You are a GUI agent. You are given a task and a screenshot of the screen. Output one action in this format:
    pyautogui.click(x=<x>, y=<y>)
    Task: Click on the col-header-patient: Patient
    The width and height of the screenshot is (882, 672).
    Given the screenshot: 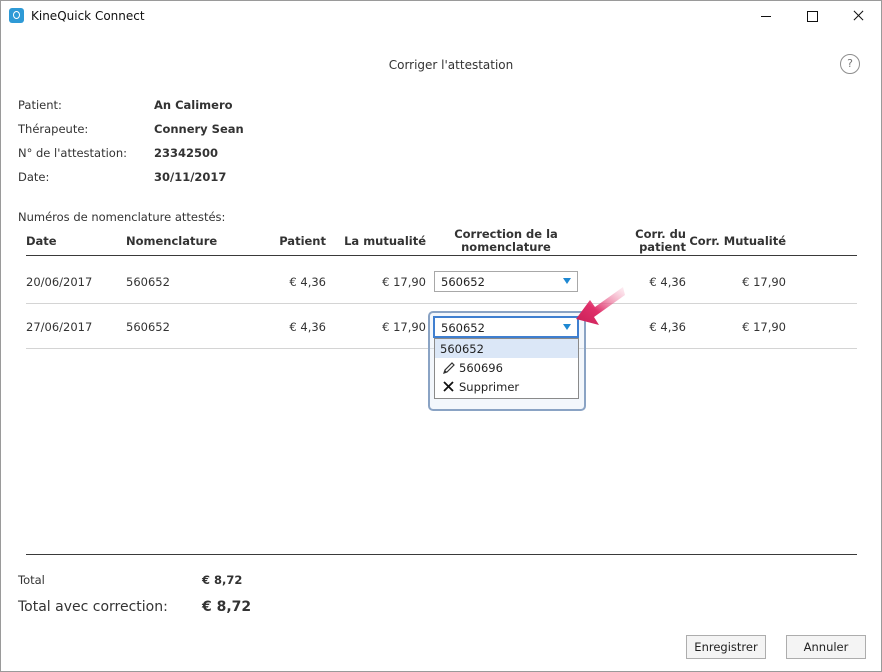 What is the action you would take?
    pyautogui.click(x=302, y=241)
    